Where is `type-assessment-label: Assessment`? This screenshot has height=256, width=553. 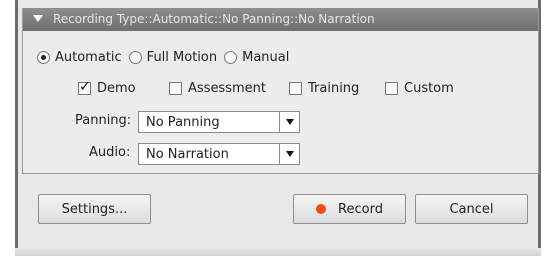
type-assessment-label: Assessment is located at coordinates (227, 88).